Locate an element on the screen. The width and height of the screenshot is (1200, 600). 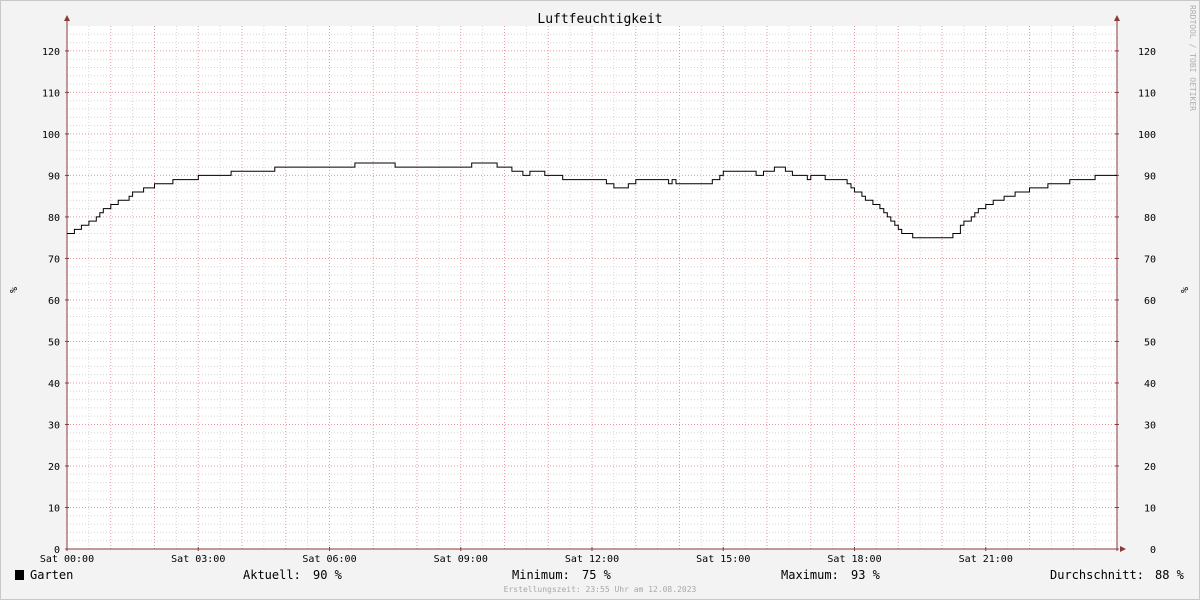
y-tick-label-right: 30 is located at coordinates (1150, 425).